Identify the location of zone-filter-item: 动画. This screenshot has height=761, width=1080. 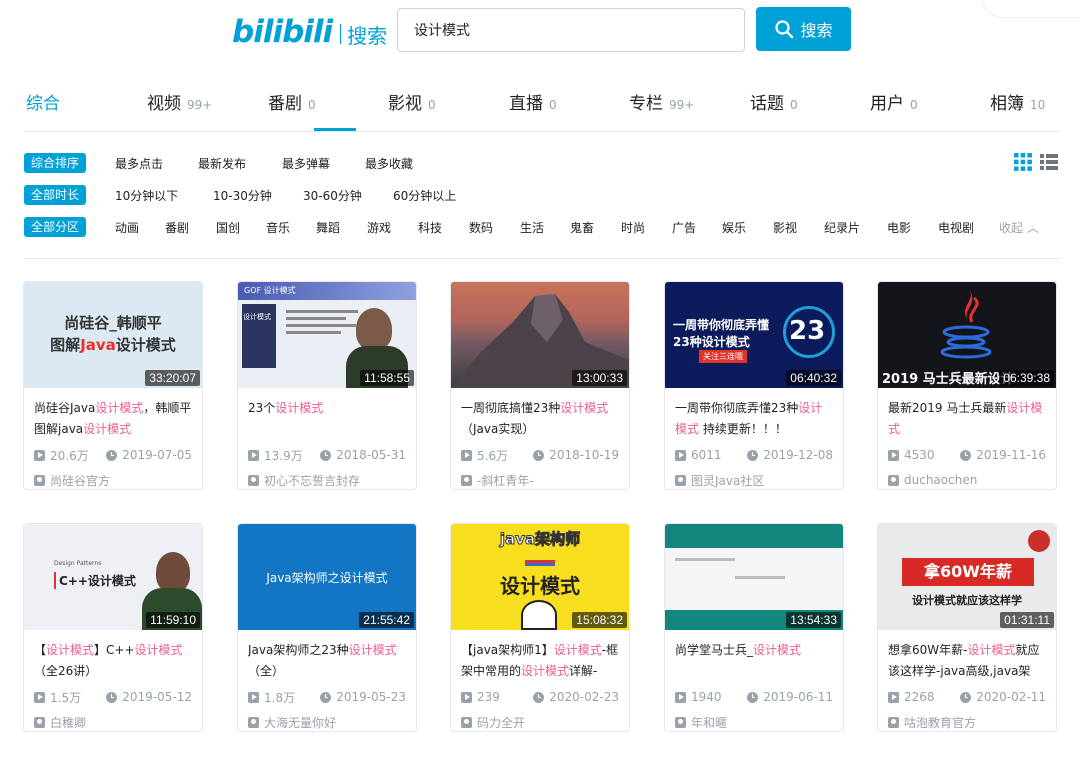
(127, 227).